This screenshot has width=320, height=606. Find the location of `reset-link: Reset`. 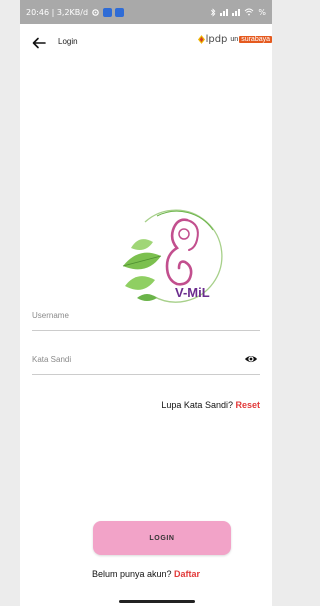

reset-link: Reset is located at coordinates (247, 405).